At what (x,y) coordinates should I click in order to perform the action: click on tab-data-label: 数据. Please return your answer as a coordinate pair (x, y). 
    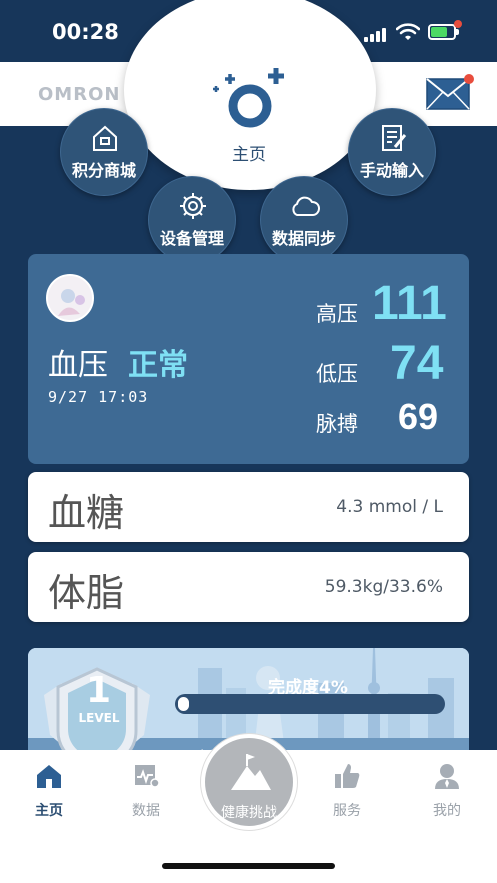
    Looking at the image, I should click on (146, 811).